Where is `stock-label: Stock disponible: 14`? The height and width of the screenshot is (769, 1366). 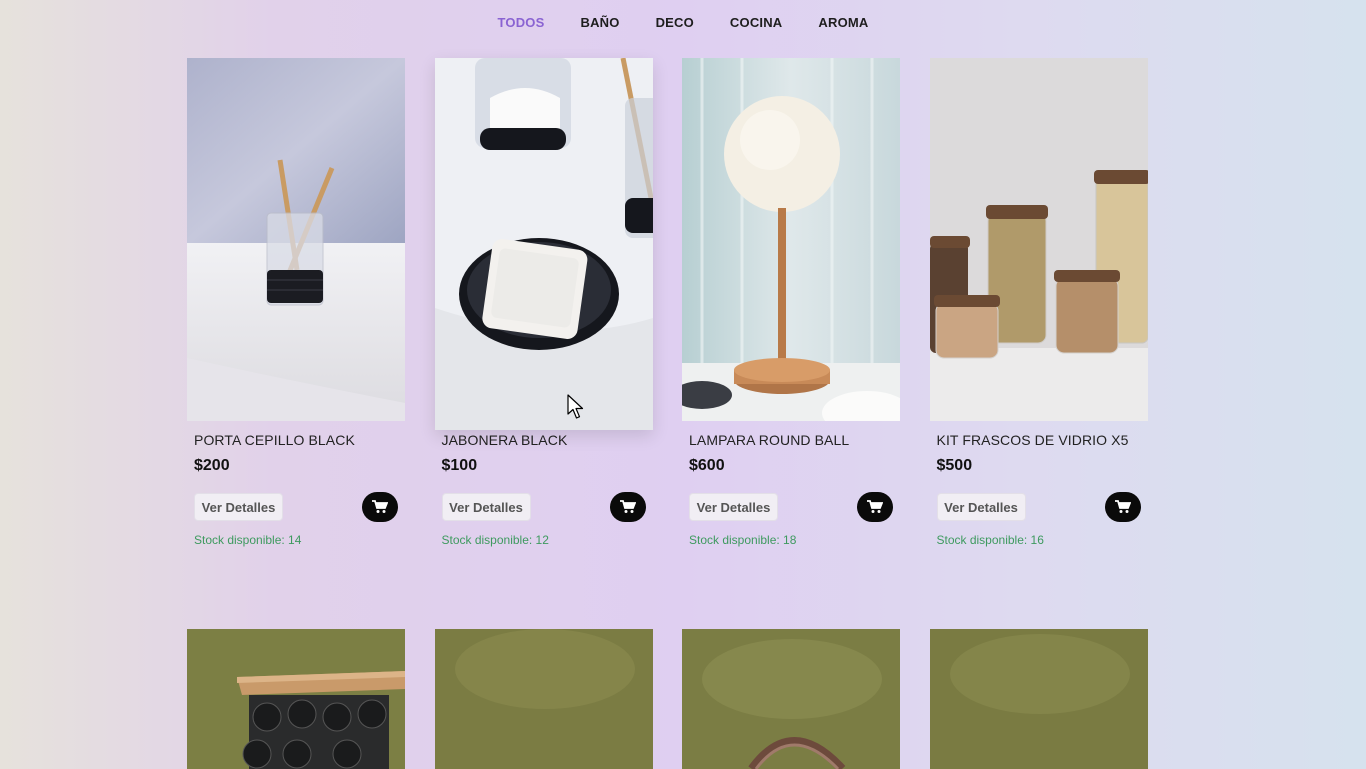
stock-label: Stock disponible: 14 is located at coordinates (248, 540).